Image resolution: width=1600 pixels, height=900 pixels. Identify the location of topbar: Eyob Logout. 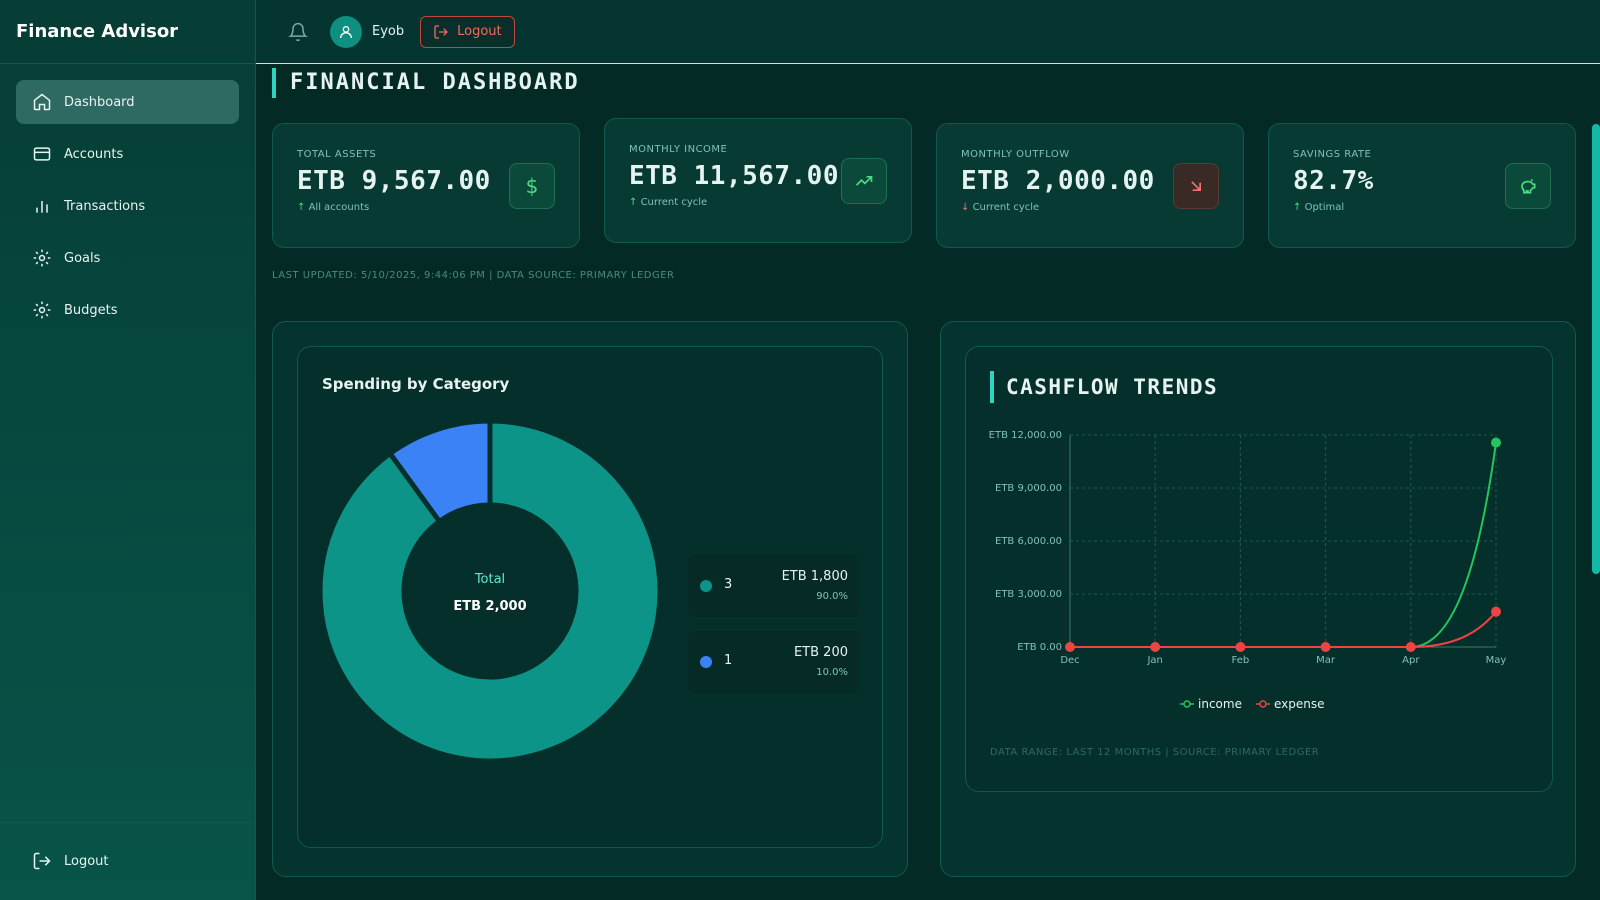
(928, 32).